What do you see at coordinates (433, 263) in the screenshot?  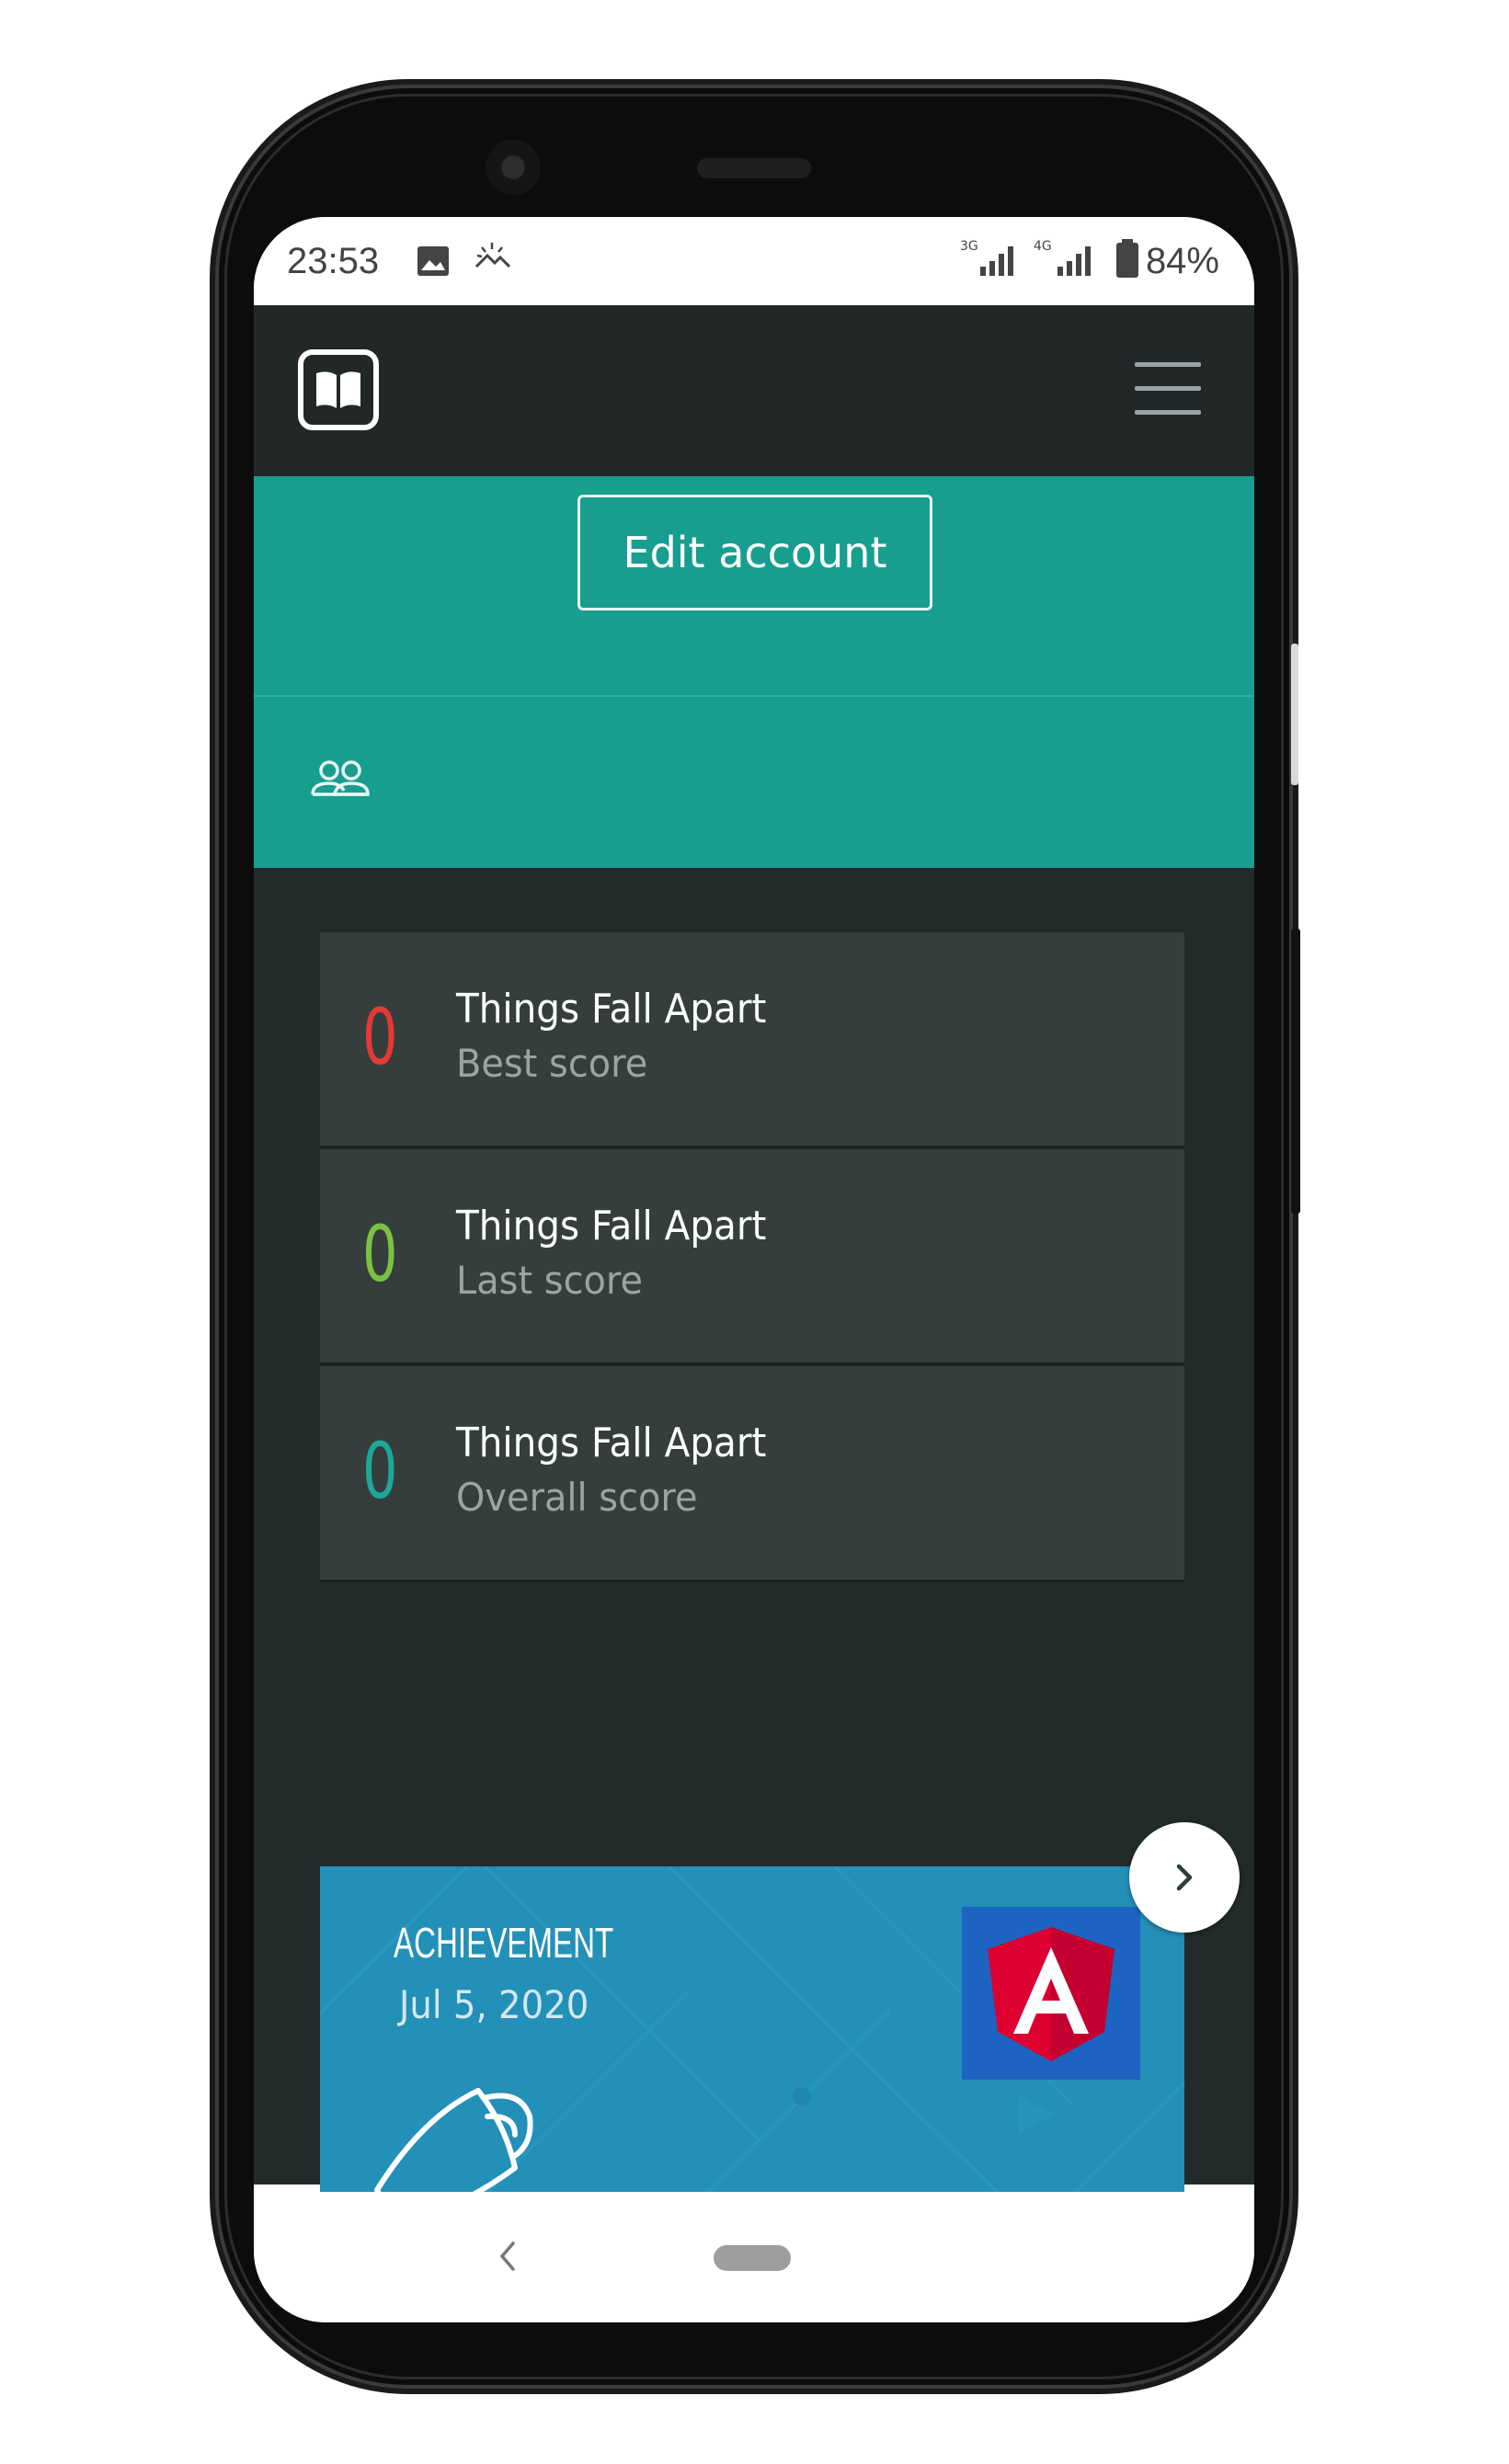 I see `image-icon` at bounding box center [433, 263].